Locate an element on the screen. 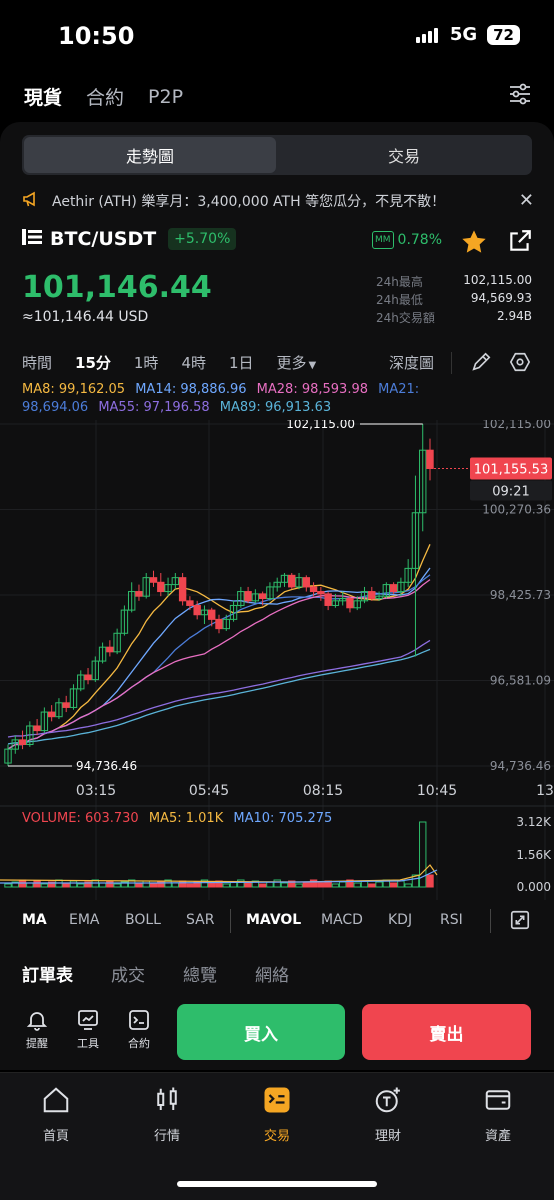 This screenshot has width=554, height=1200. stat-volume-value: 2.94B is located at coordinates (514, 316).